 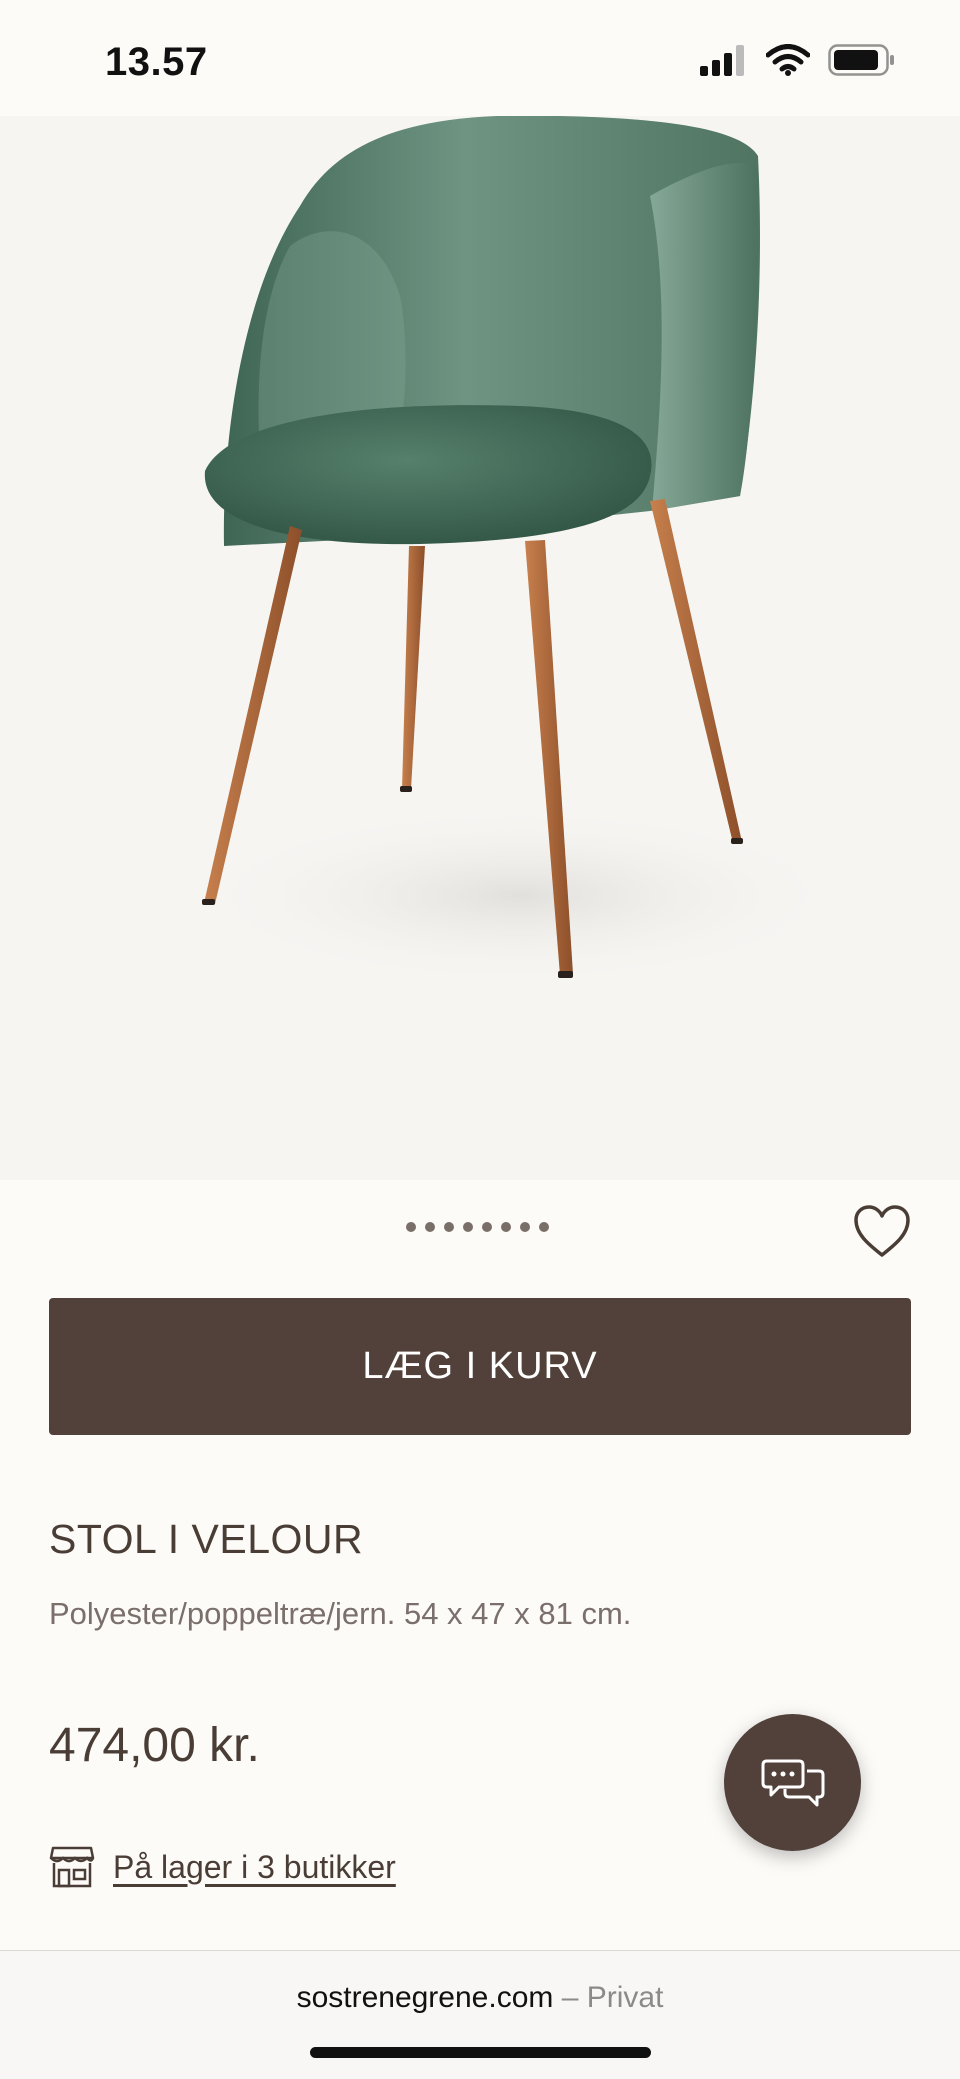 I want to click on carousel-dots, so click(x=477, y=1227).